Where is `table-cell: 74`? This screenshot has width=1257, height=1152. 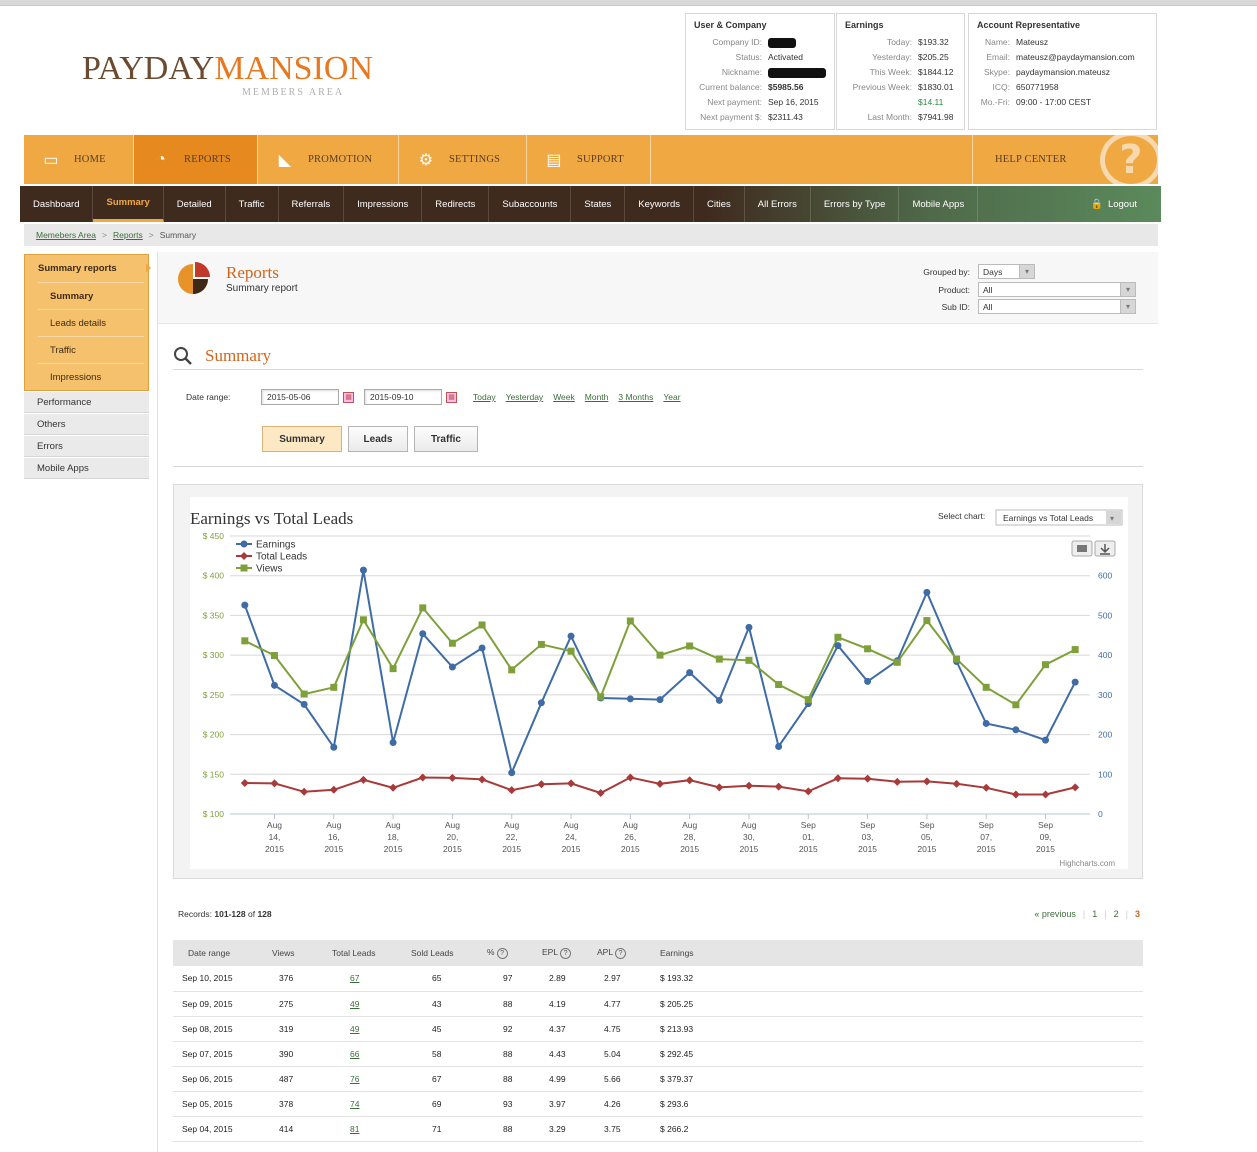
table-cell: 74 is located at coordinates (356, 1104).